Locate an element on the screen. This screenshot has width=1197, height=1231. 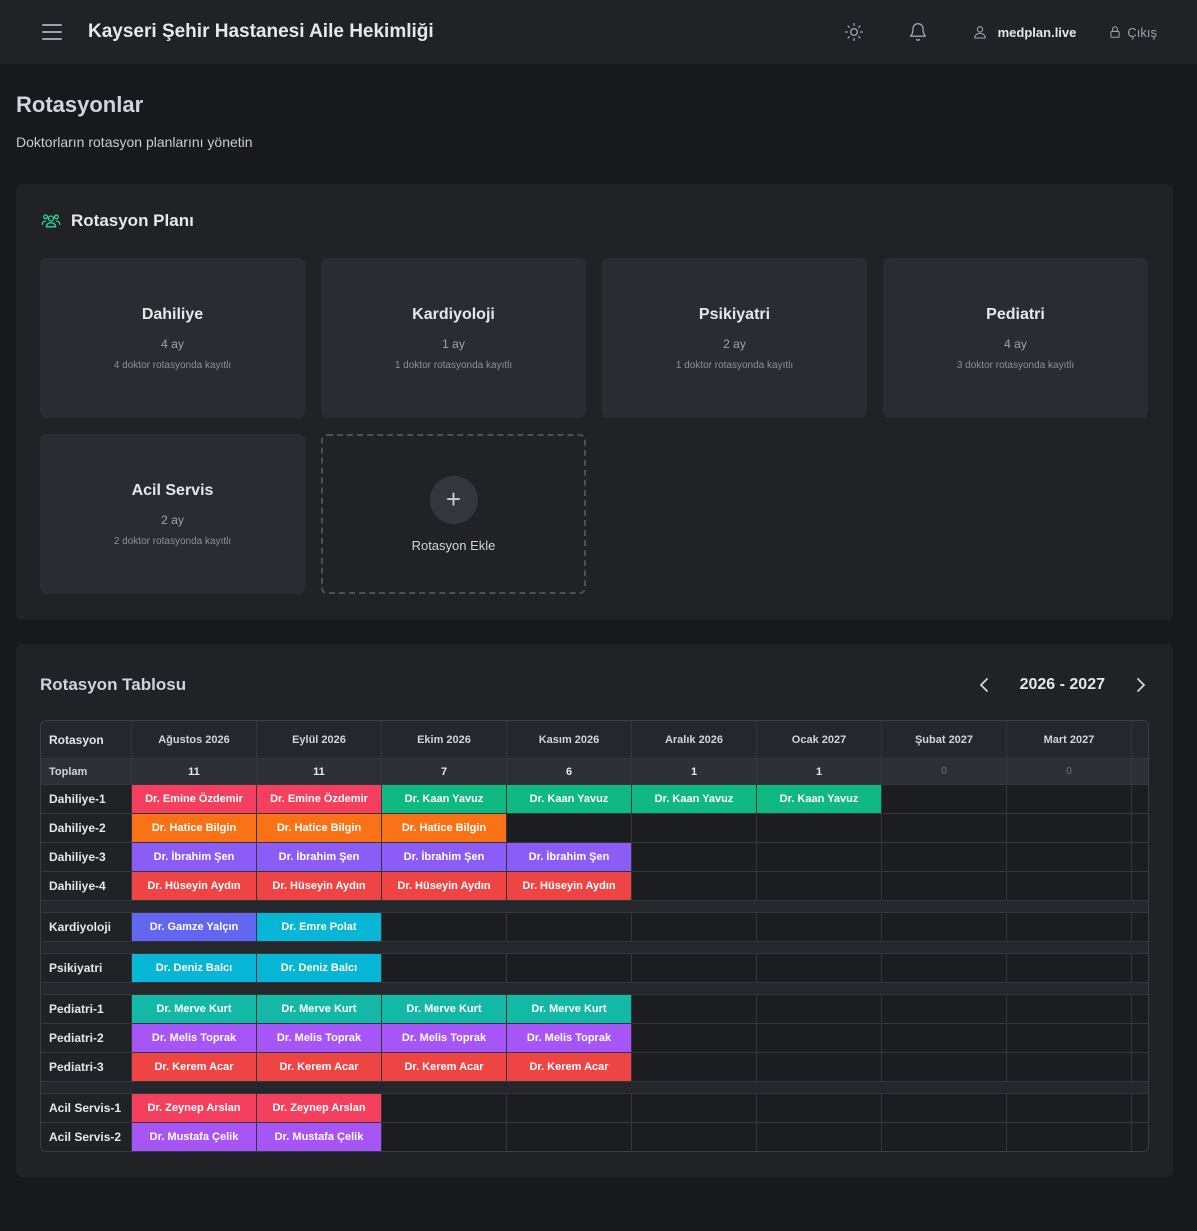
rotation-card: Dahiliye 4 ay 4 doktor rotasyonda kayıtlı is located at coordinates (172, 338).